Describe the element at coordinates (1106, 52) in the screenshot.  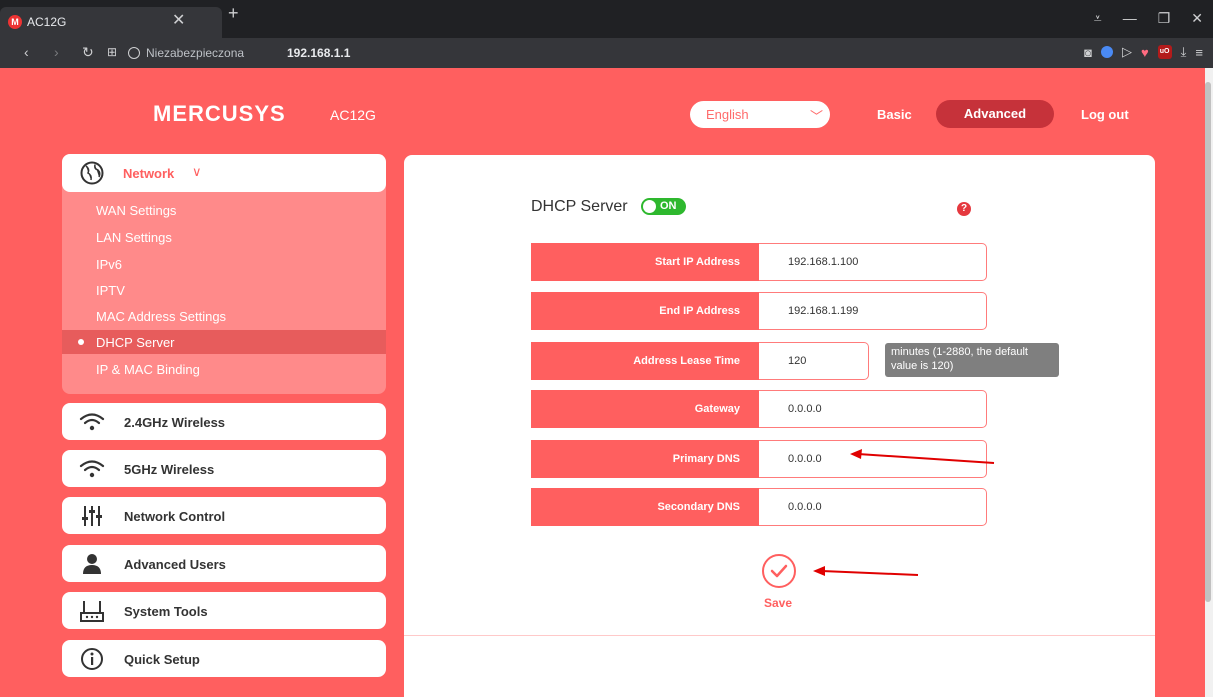
I see `shield-icon` at that location.